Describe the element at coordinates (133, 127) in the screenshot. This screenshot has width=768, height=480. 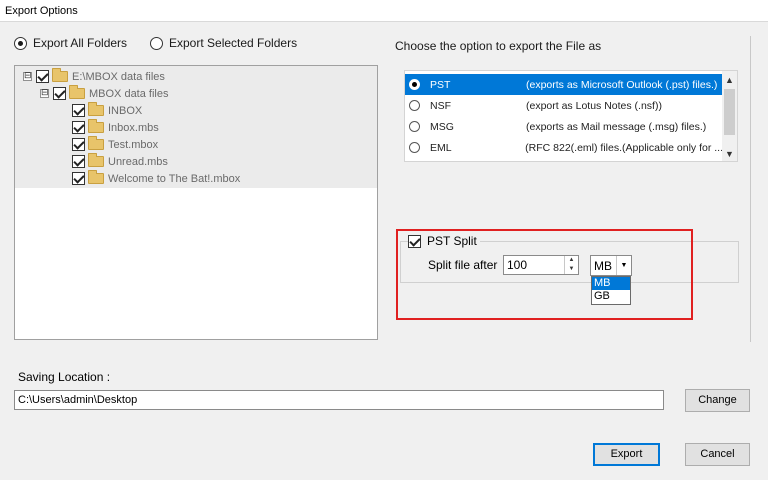
I see `tree-node-label: Inbox.mbs` at that location.